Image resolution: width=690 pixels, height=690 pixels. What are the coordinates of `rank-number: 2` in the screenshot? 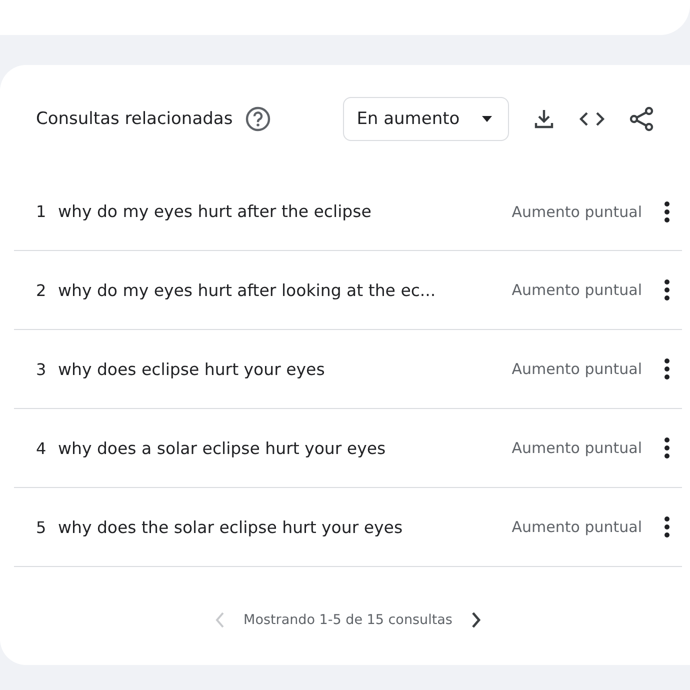 It's located at (41, 290).